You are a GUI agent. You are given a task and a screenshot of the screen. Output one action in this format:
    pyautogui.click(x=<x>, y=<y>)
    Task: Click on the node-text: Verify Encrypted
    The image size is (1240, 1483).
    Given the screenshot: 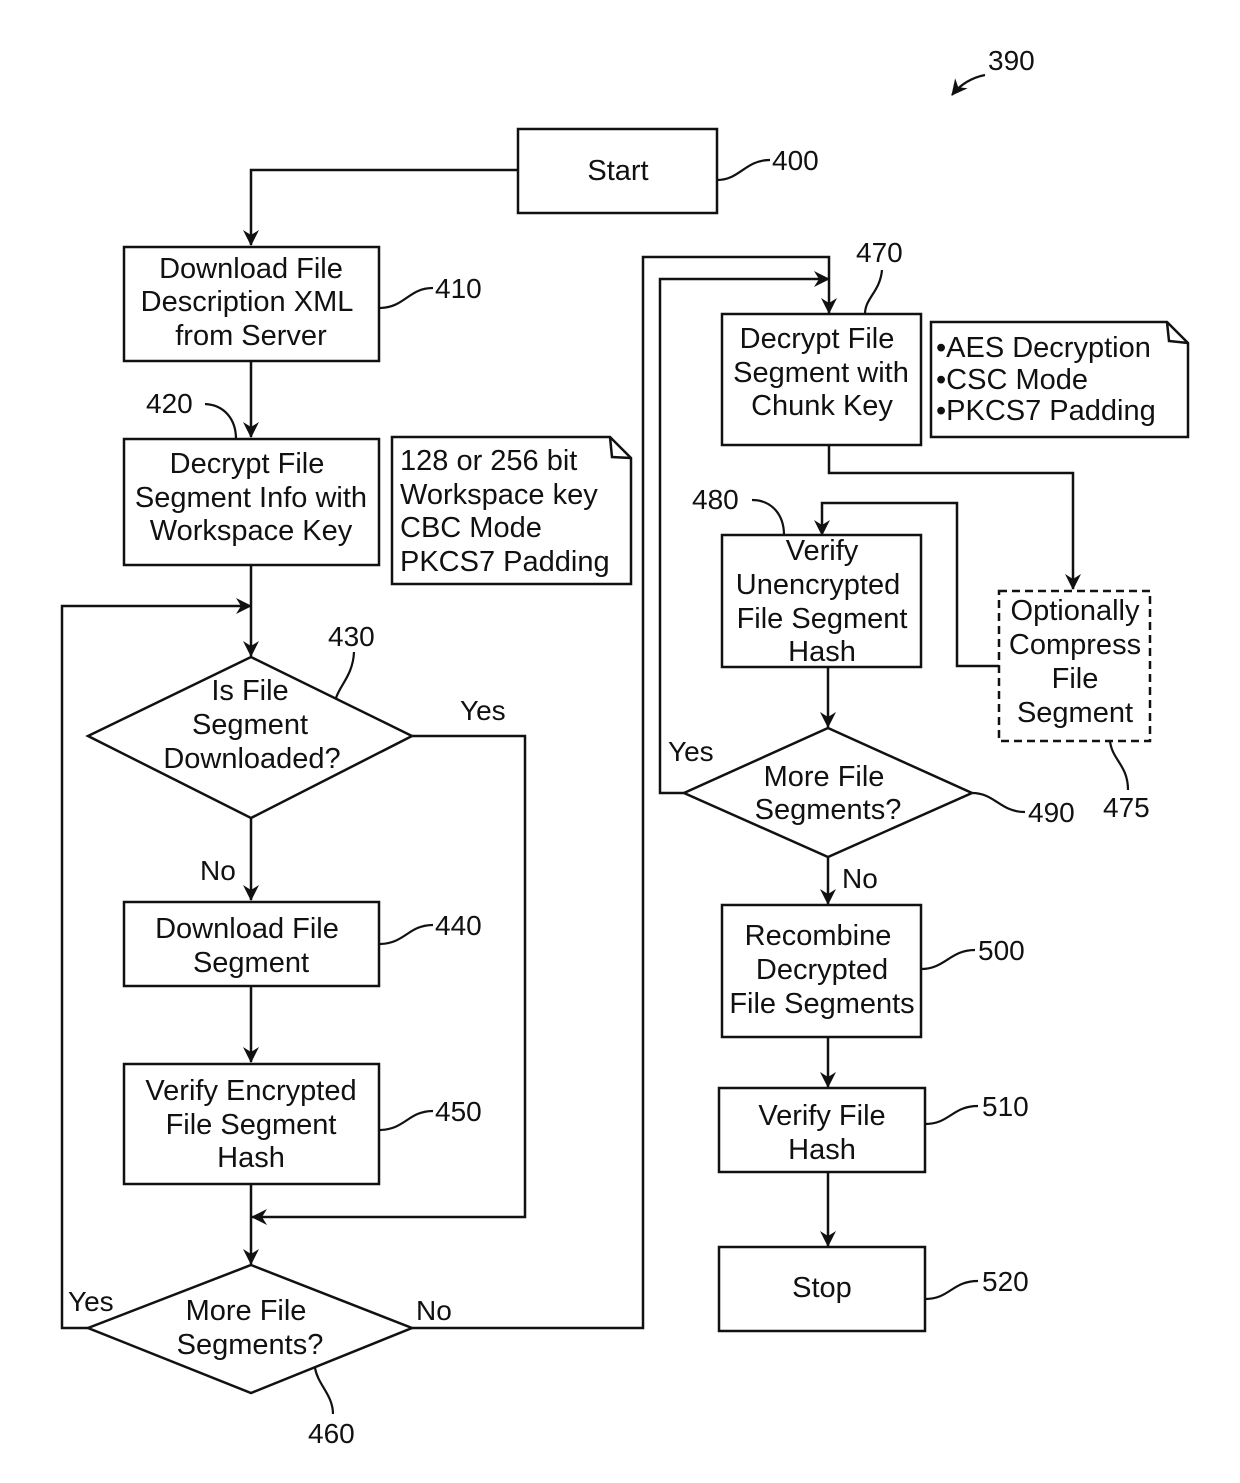 What is the action you would take?
    pyautogui.click(x=250, y=1091)
    